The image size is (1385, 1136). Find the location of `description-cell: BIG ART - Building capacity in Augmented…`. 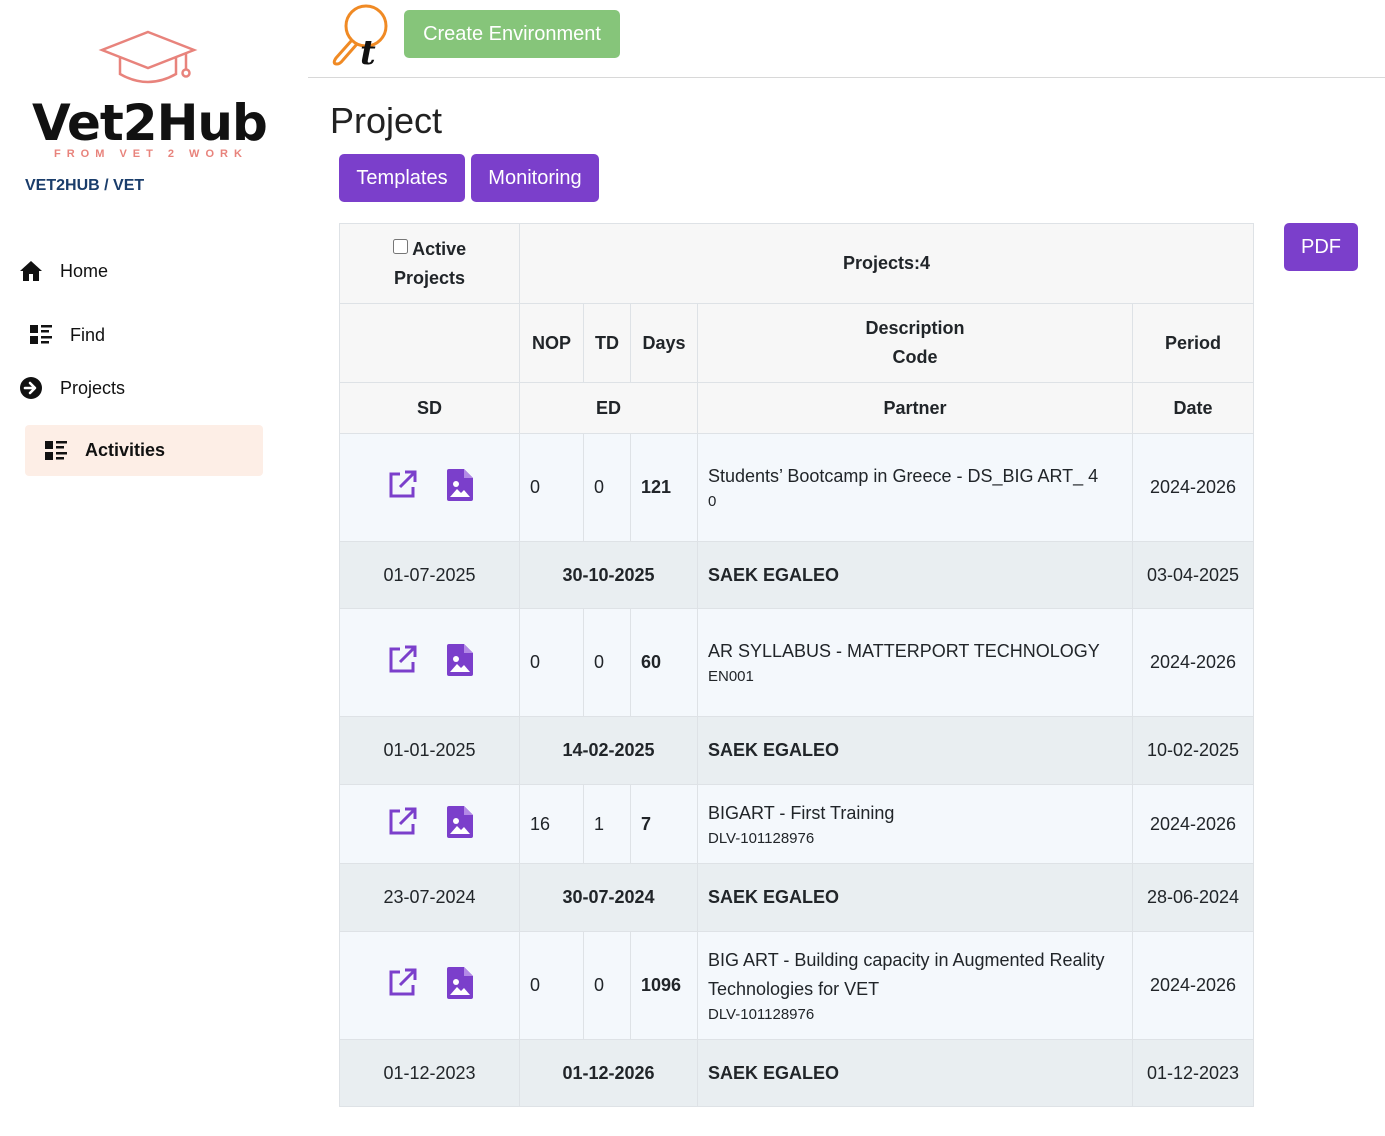

description-cell: BIG ART - Building capacity in Augmented… is located at coordinates (915, 985).